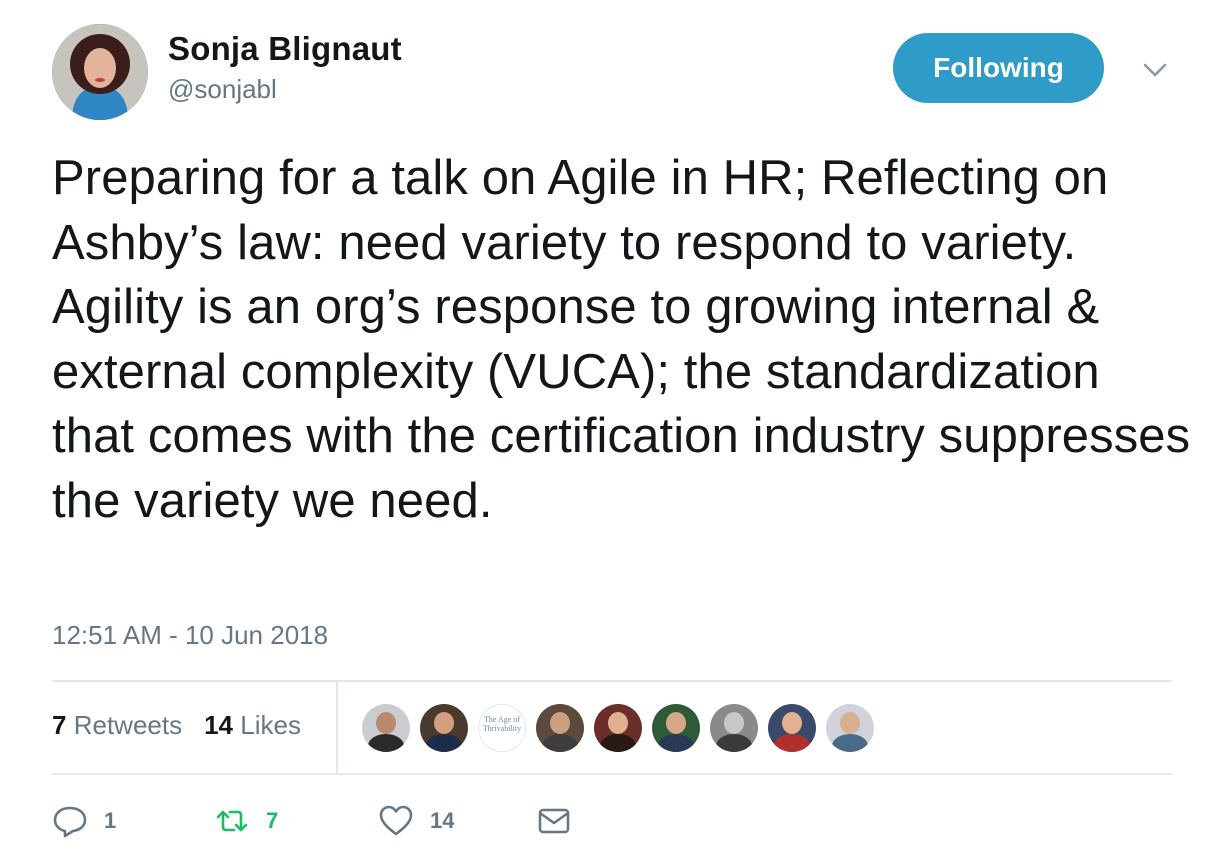 The image size is (1222, 858). I want to click on like-button: 14, so click(416, 821).